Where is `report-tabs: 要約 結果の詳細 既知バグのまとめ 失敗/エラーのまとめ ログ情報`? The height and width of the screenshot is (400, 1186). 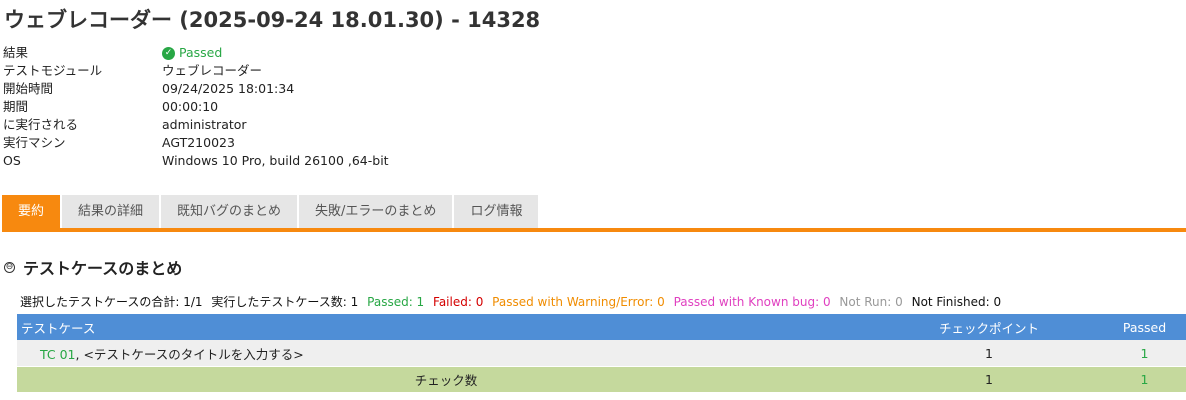 report-tabs: 要約 結果の詳細 既知バグのまとめ 失敗/エラーのまとめ ログ情報 is located at coordinates (271, 211).